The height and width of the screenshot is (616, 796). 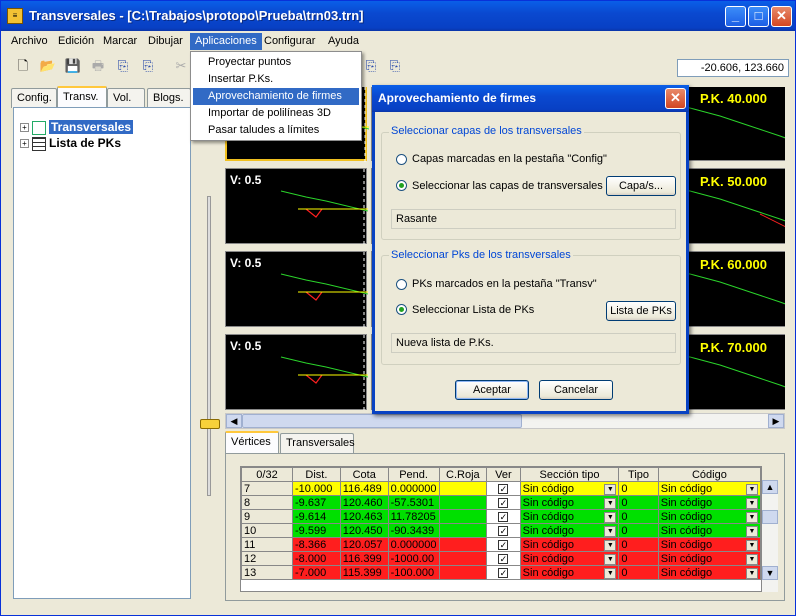 What do you see at coordinates (530, 98) in the screenshot?
I see `dialog-title: Aprovechamiento de firmes` at bounding box center [530, 98].